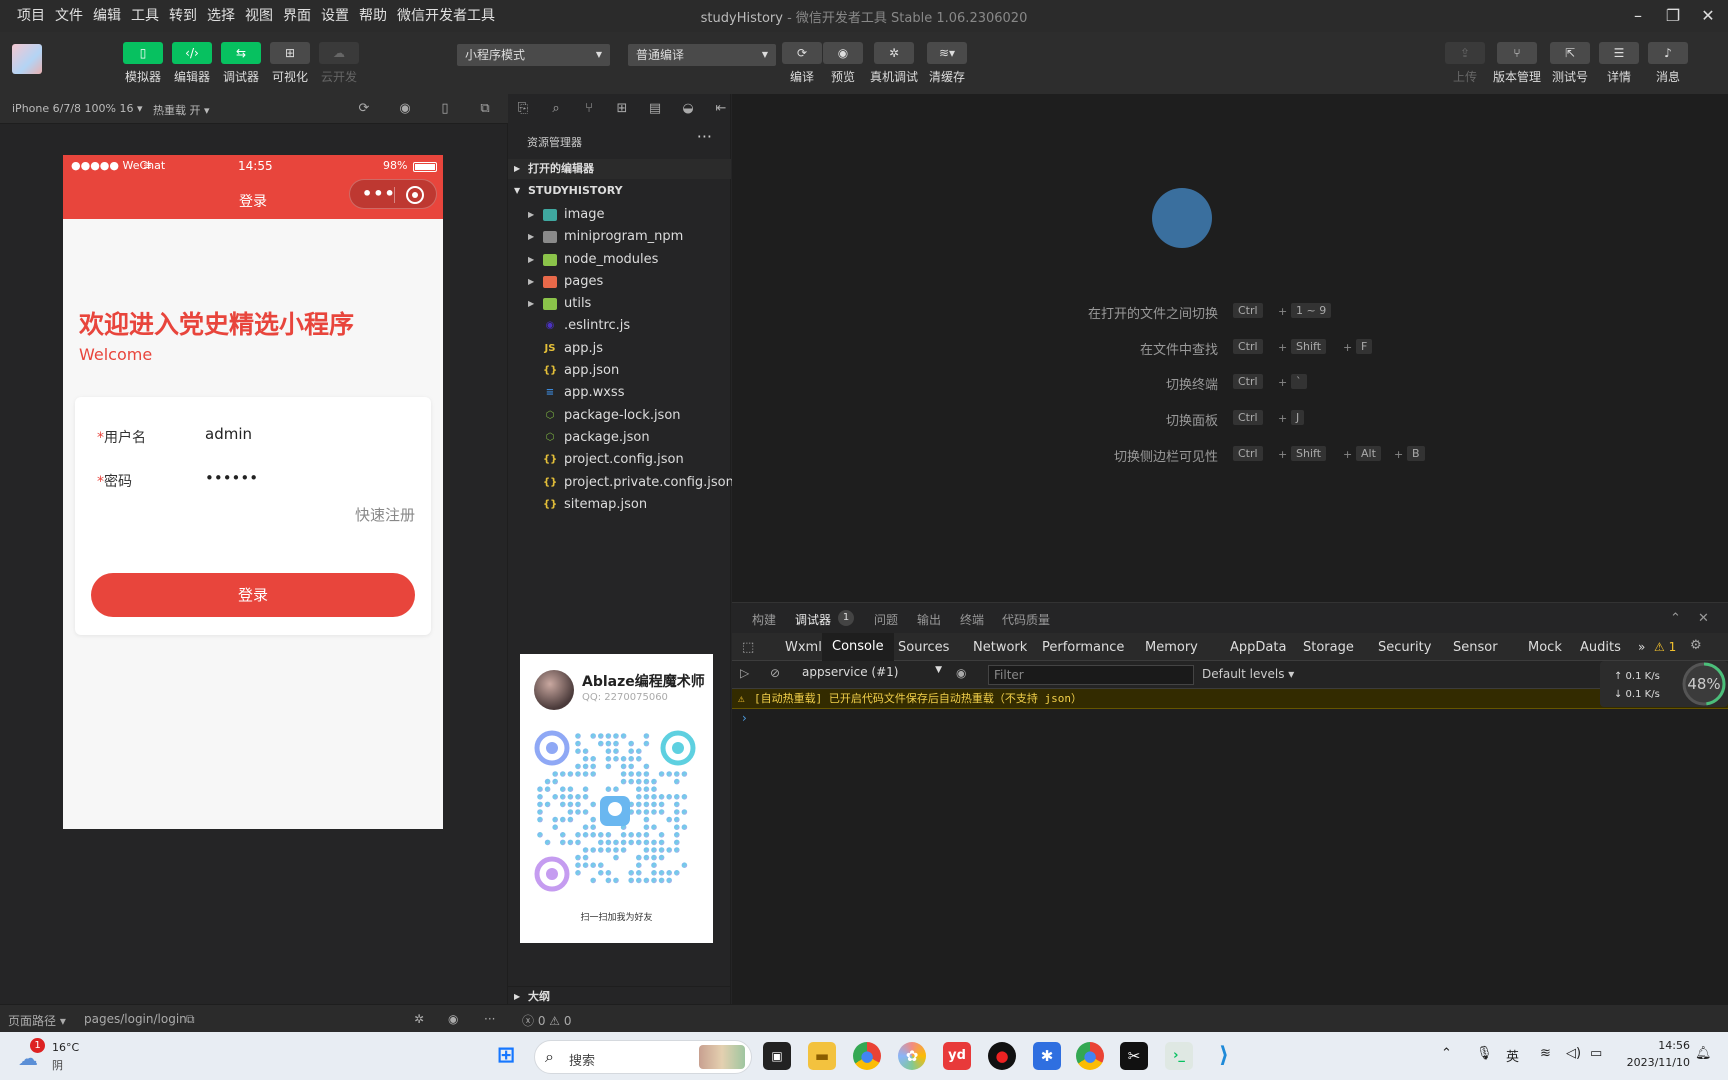 This screenshot has width=1728, height=1080. I want to click on messages-button: ♪ 消息, so click(1668, 63).